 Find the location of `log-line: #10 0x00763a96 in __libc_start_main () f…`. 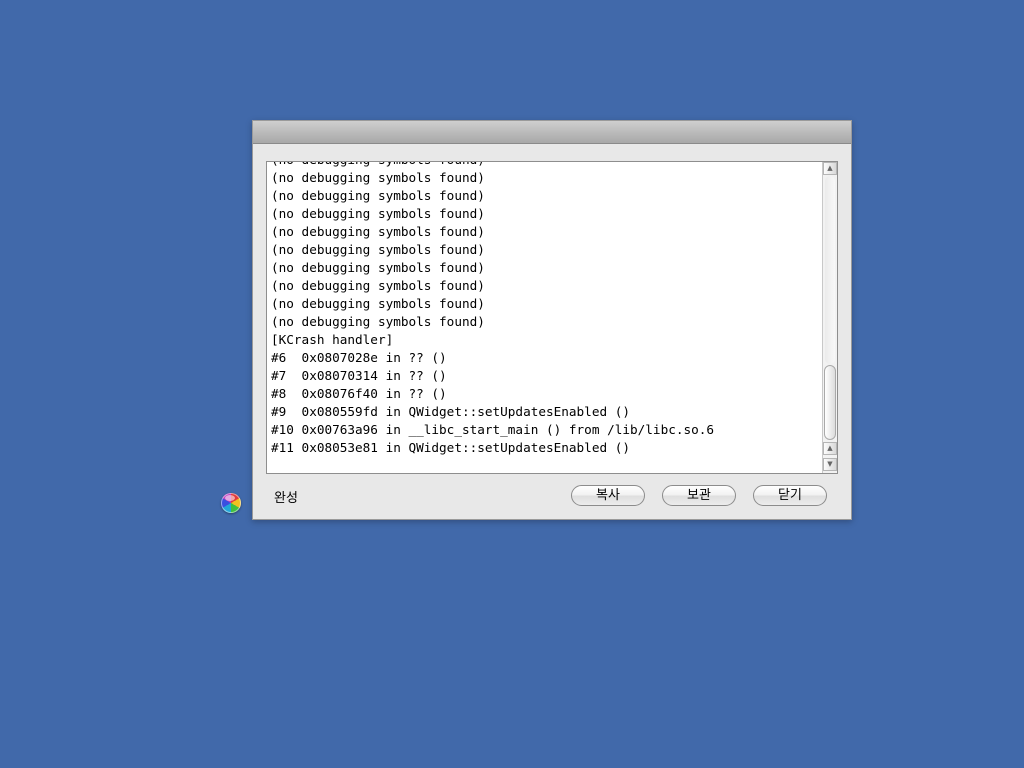

log-line: #10 0x00763a96 in __libc_start_main () f… is located at coordinates (493, 429).